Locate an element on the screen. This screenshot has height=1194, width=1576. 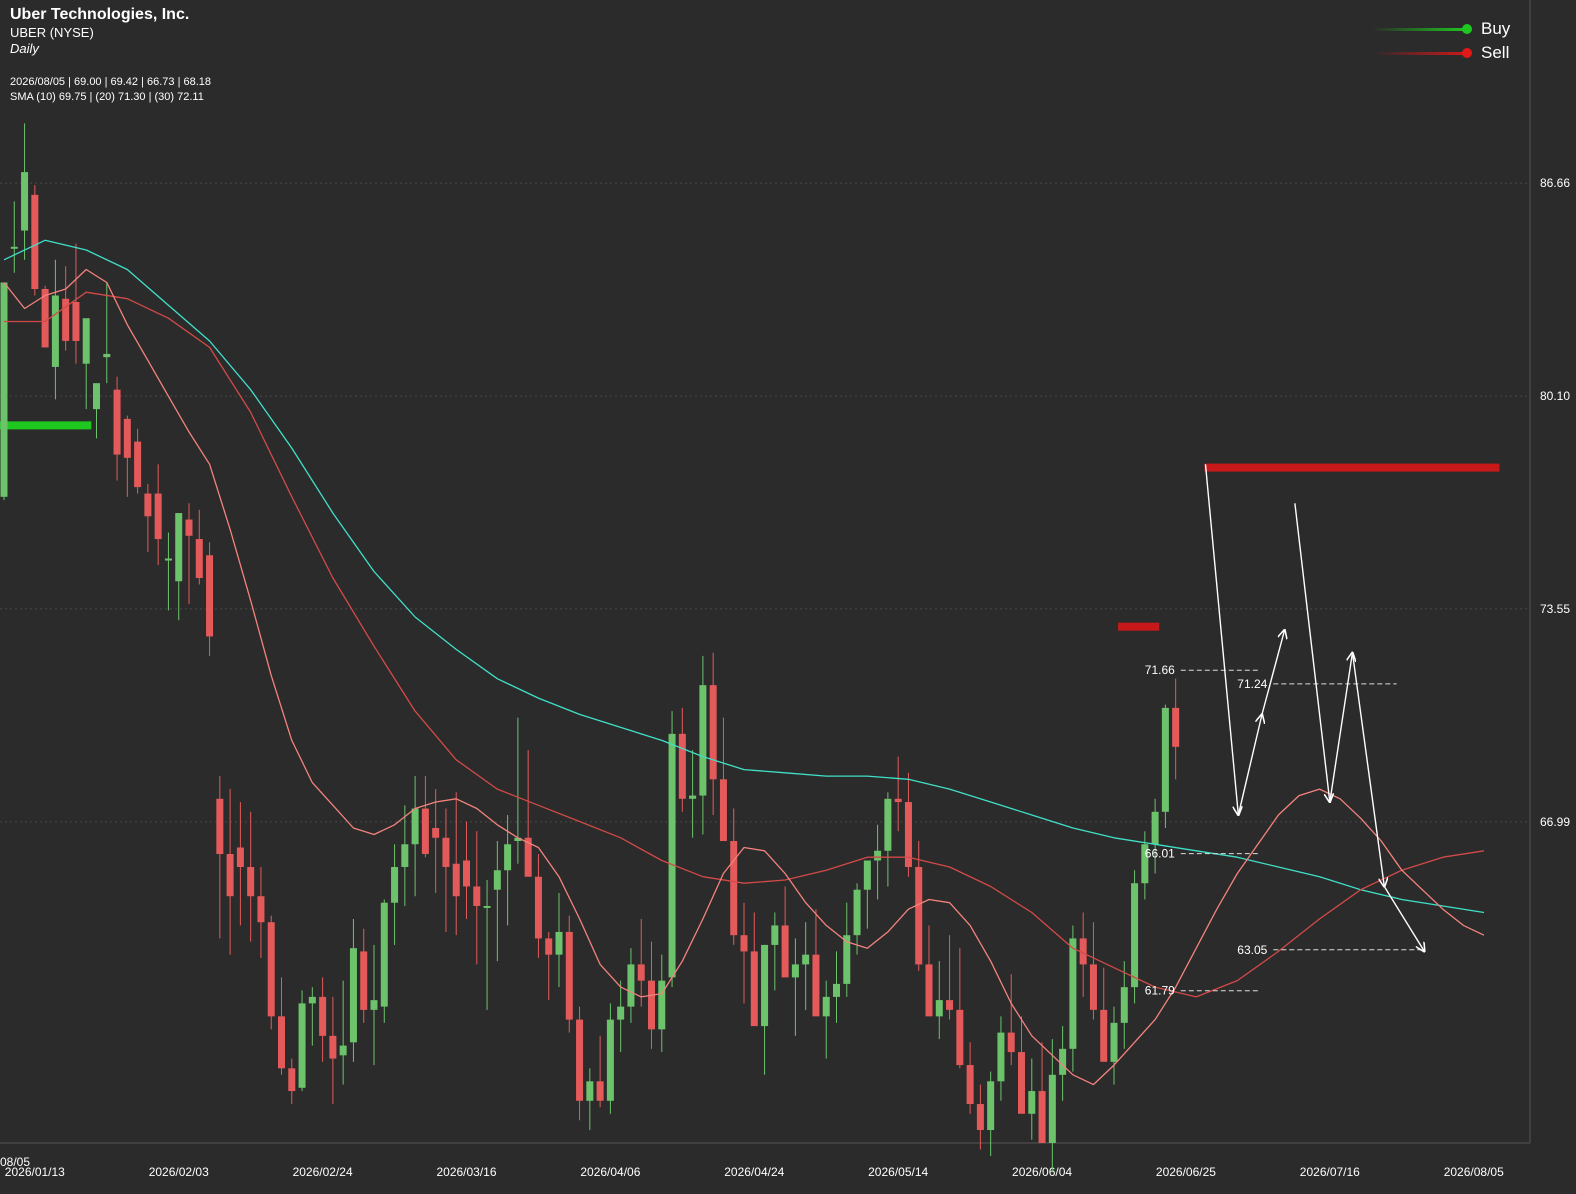
x-tick-label: 2026/06/25 is located at coordinates (1186, 1172).